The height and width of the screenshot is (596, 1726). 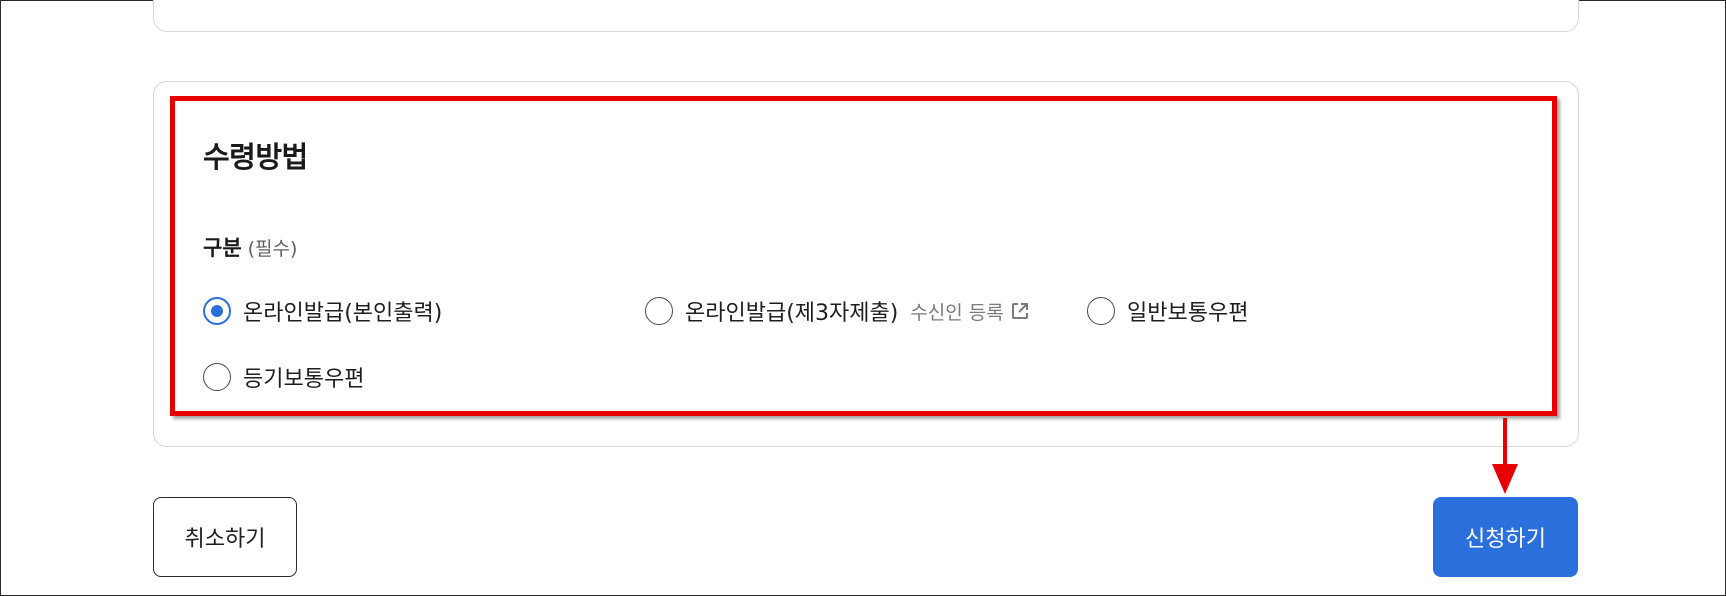 I want to click on field-label: 구분 (필수), so click(x=250, y=247).